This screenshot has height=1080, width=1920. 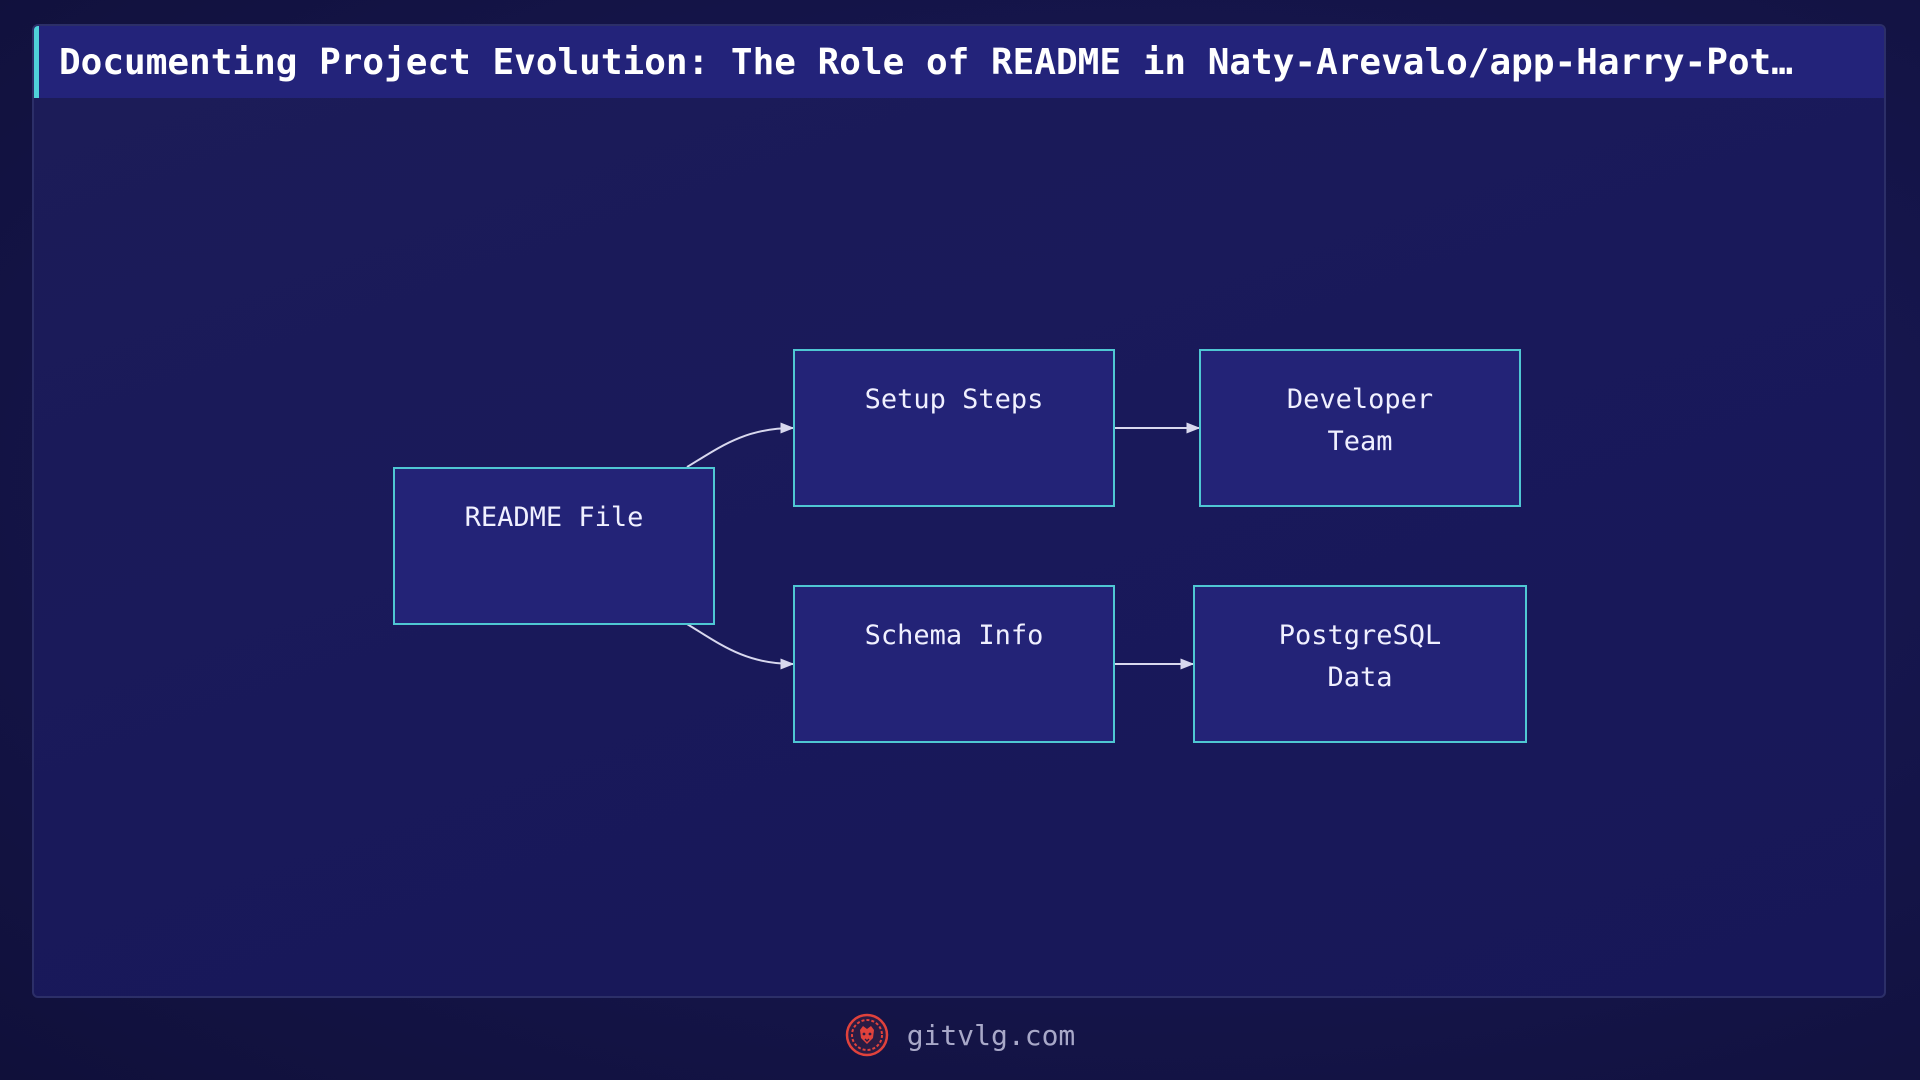 I want to click on node-readme-file: README File, so click(x=554, y=546).